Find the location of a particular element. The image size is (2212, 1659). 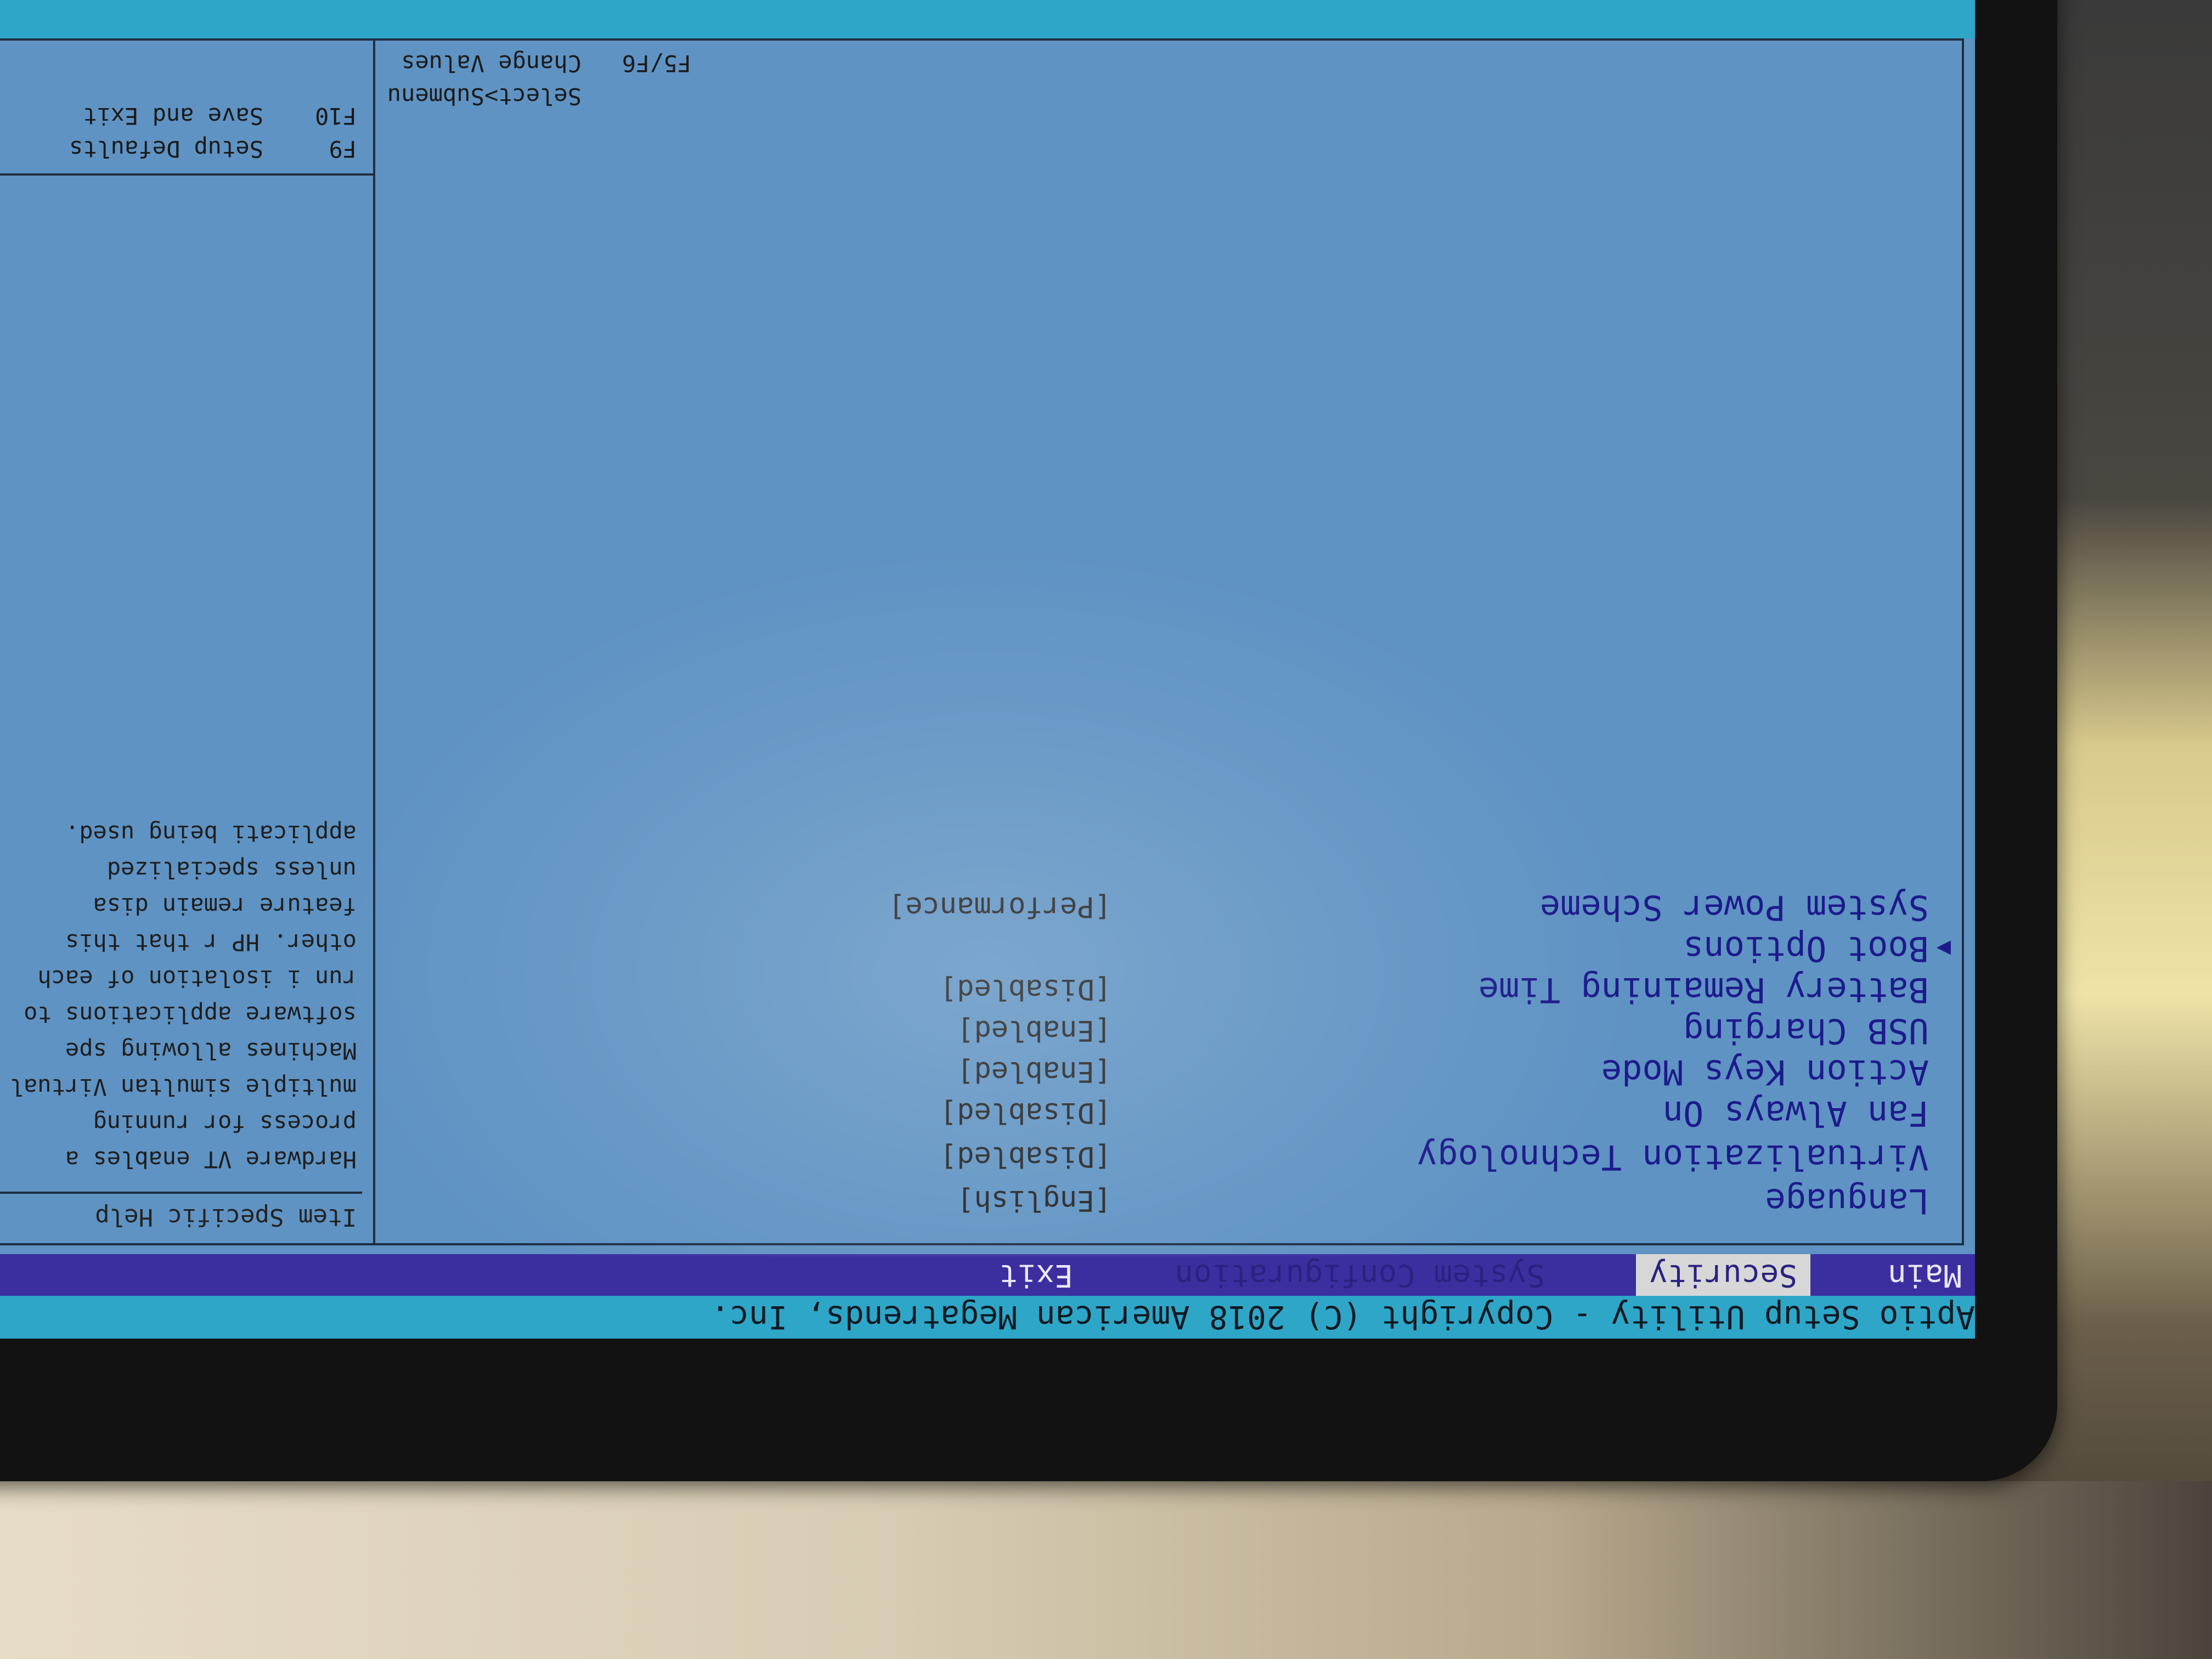

setting-system-power-scheme: System Power Scheme is located at coordinates (1734, 908).